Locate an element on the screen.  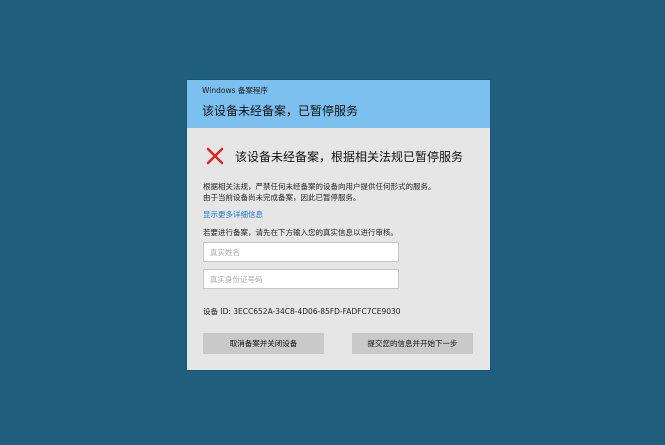
instruction-text: 若要进行备案，请先在下方输入您的真实信息以进行审核。 is located at coordinates (300, 232).